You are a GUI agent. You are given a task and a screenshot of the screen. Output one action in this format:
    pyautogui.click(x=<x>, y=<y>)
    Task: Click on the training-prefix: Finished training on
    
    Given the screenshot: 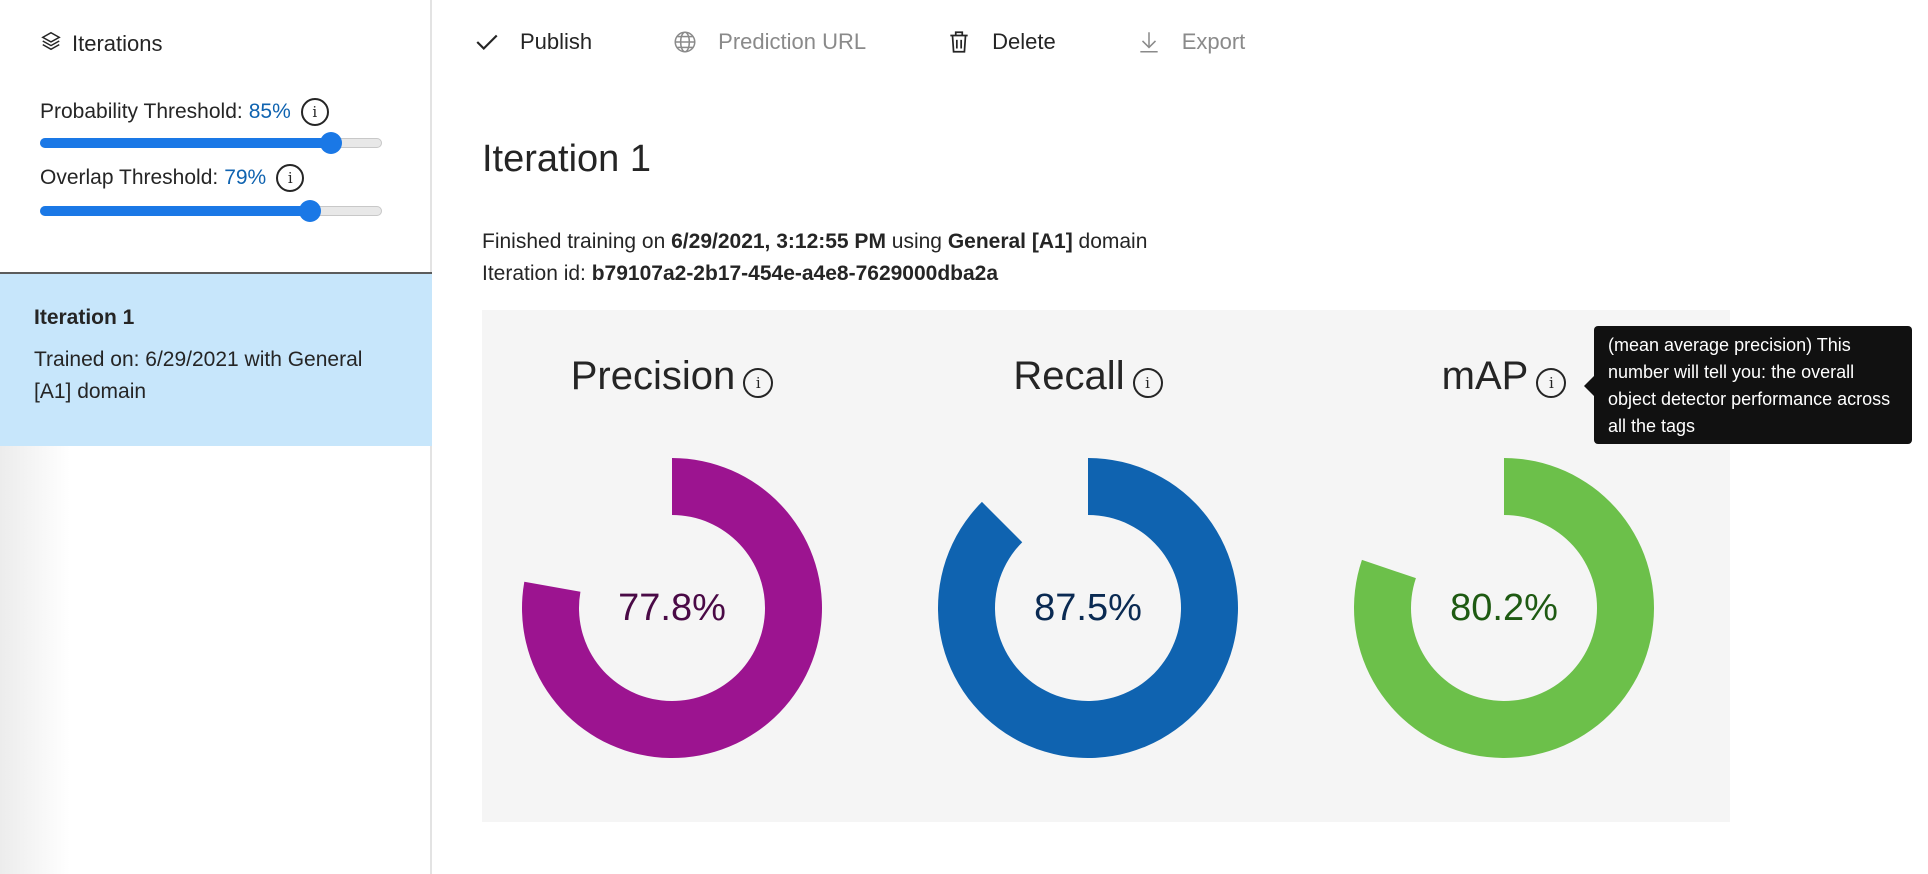 What is the action you would take?
    pyautogui.click(x=577, y=241)
    